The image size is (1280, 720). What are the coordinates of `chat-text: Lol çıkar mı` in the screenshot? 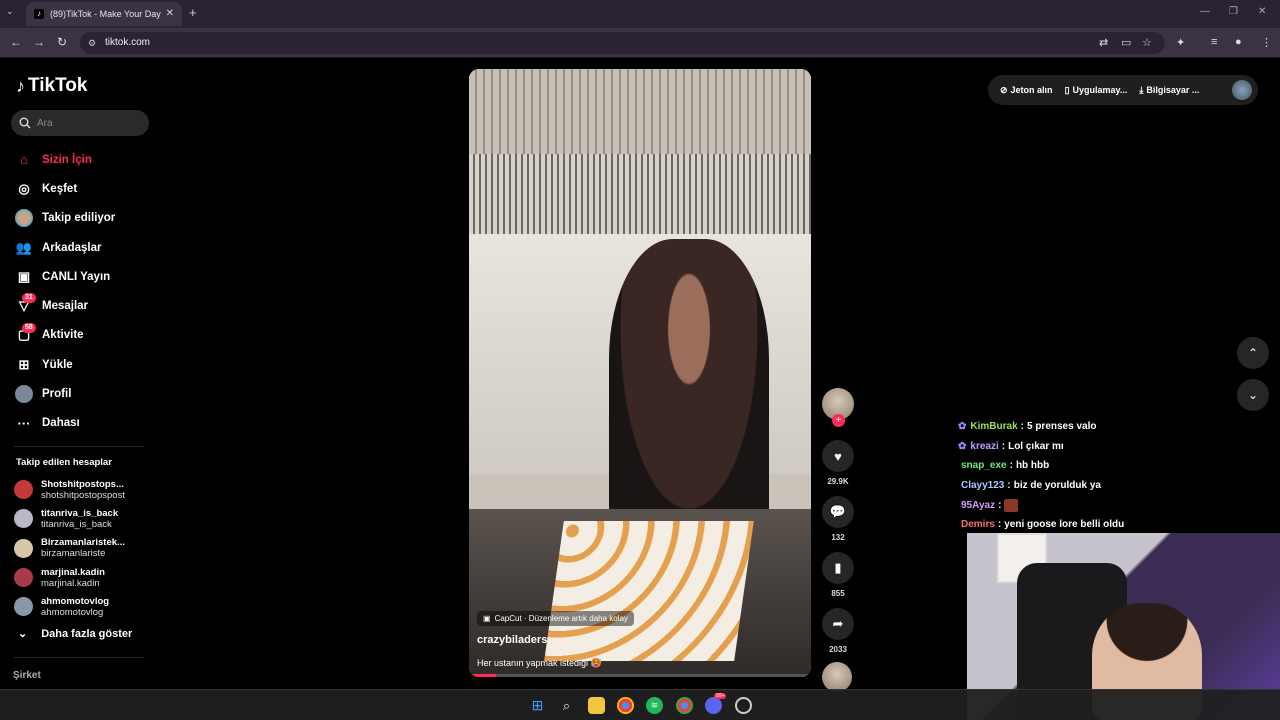 It's located at (1036, 446).